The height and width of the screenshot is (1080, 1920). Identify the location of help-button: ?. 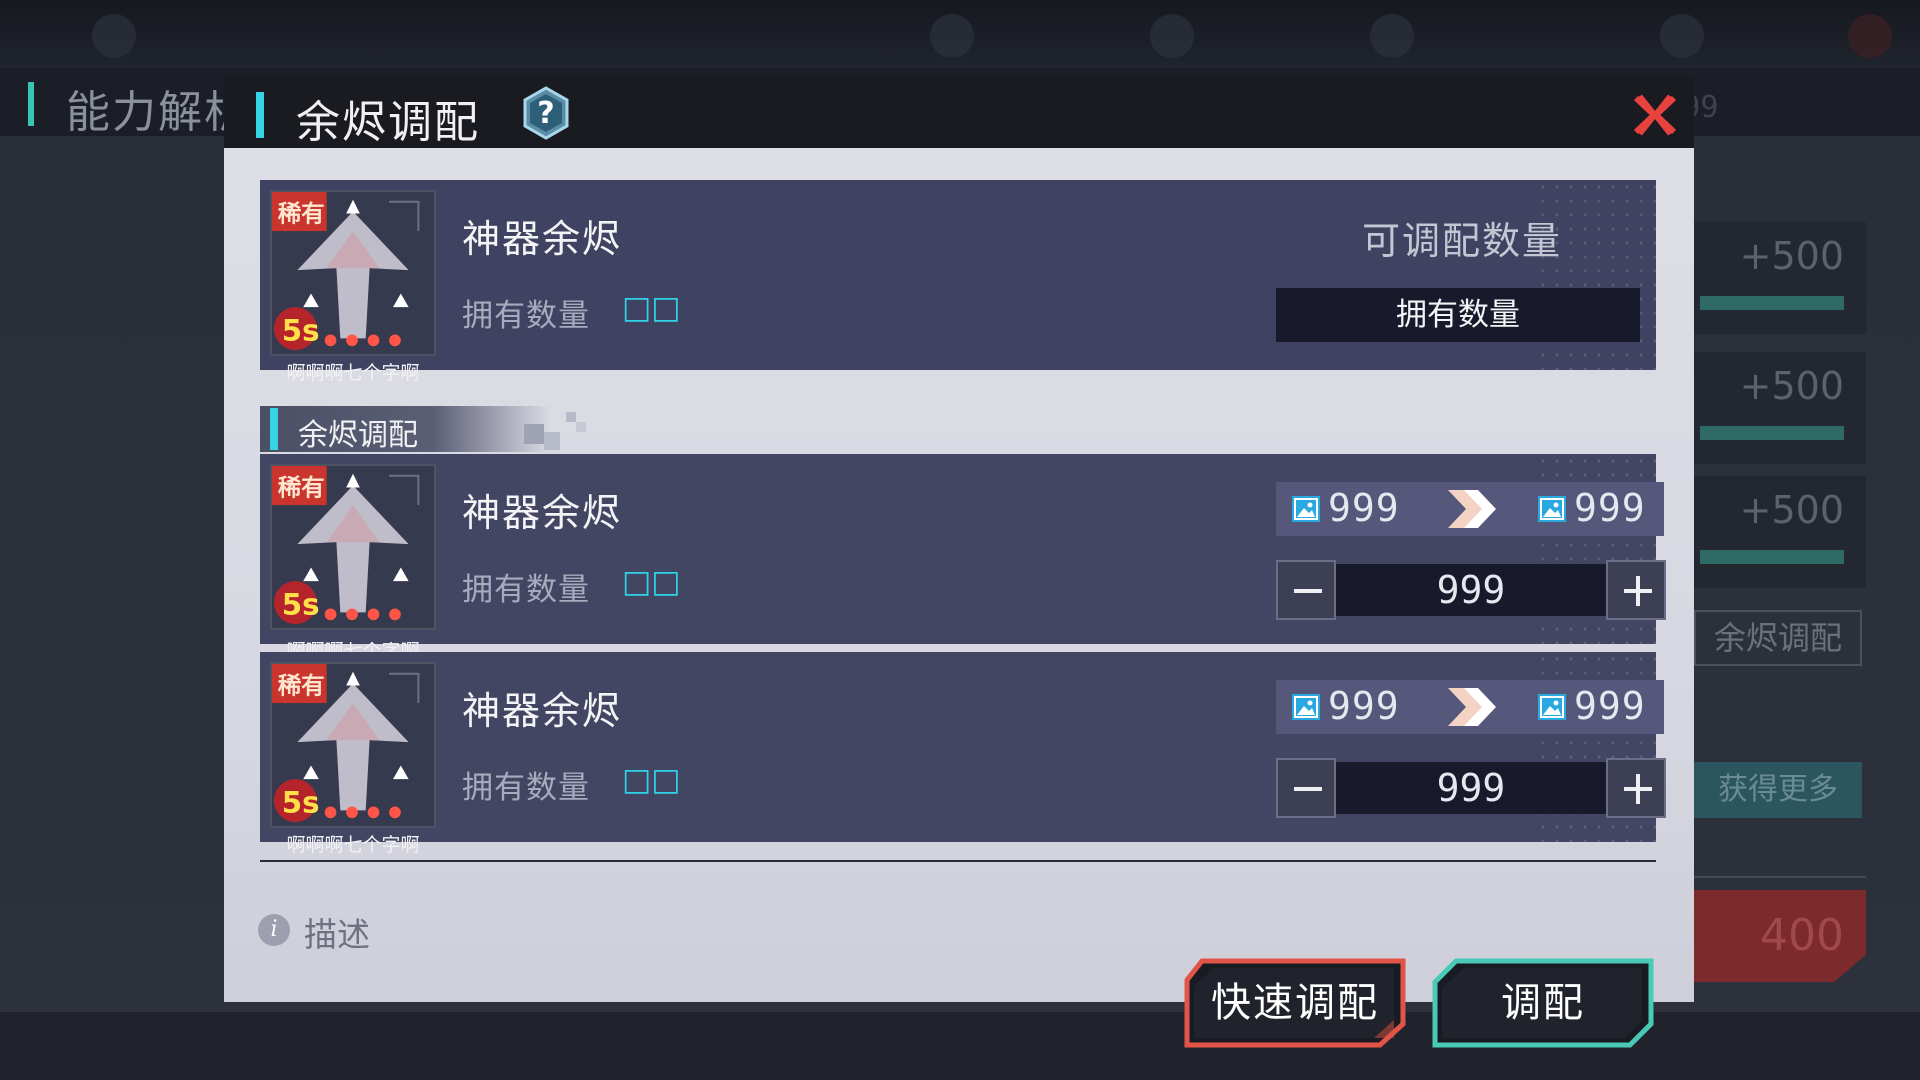
(546, 113).